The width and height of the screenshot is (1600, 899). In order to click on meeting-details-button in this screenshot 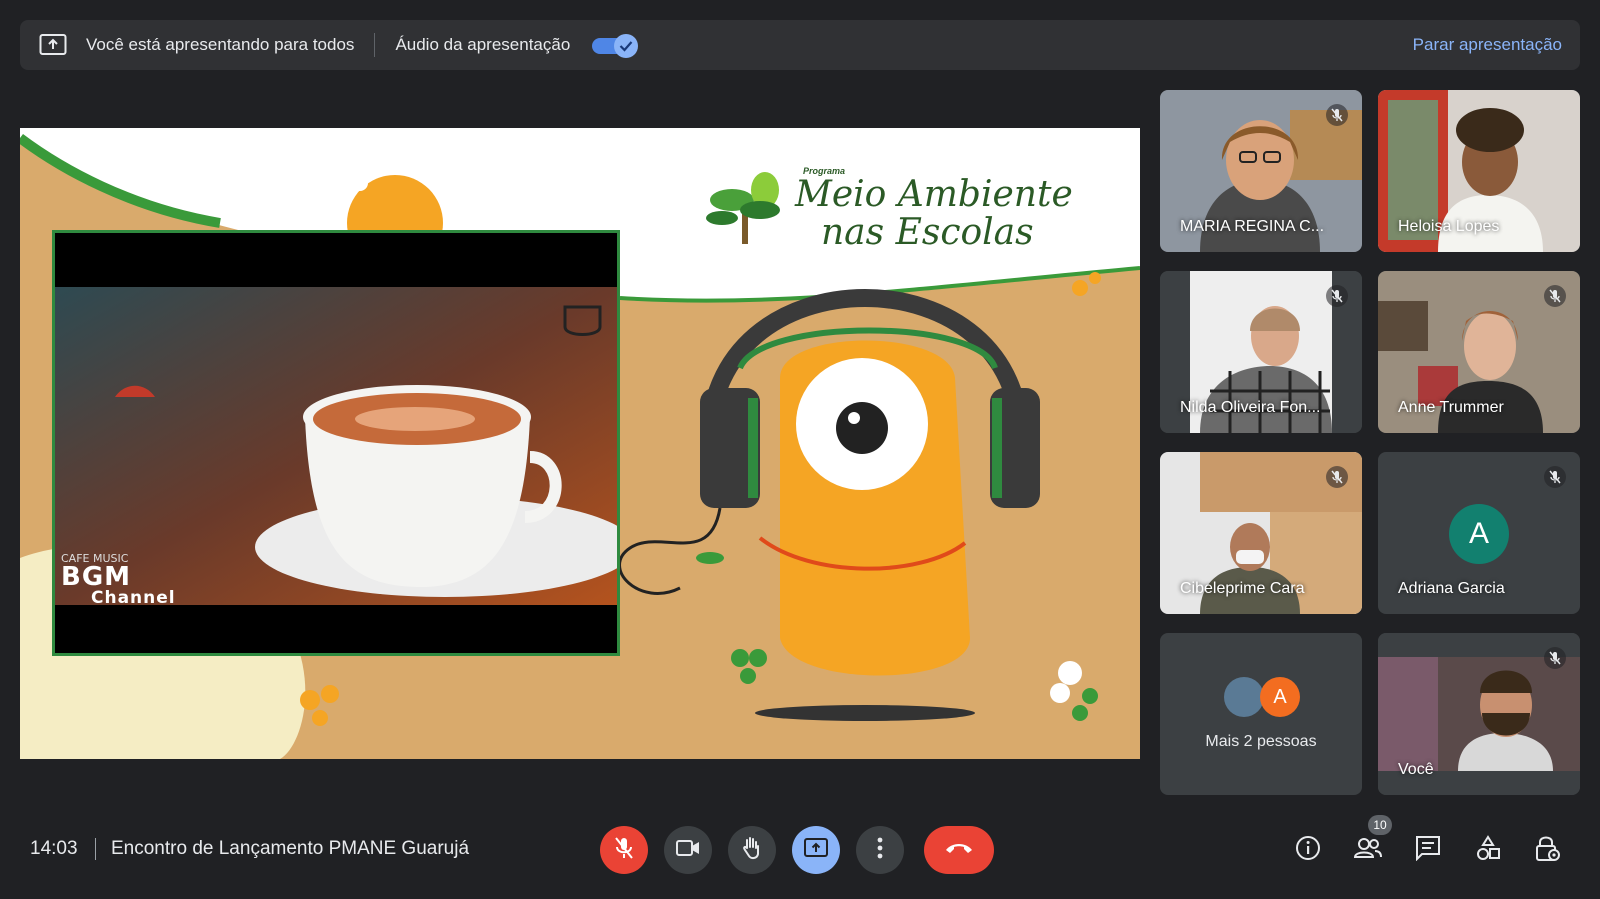, I will do `click(1308, 850)`.